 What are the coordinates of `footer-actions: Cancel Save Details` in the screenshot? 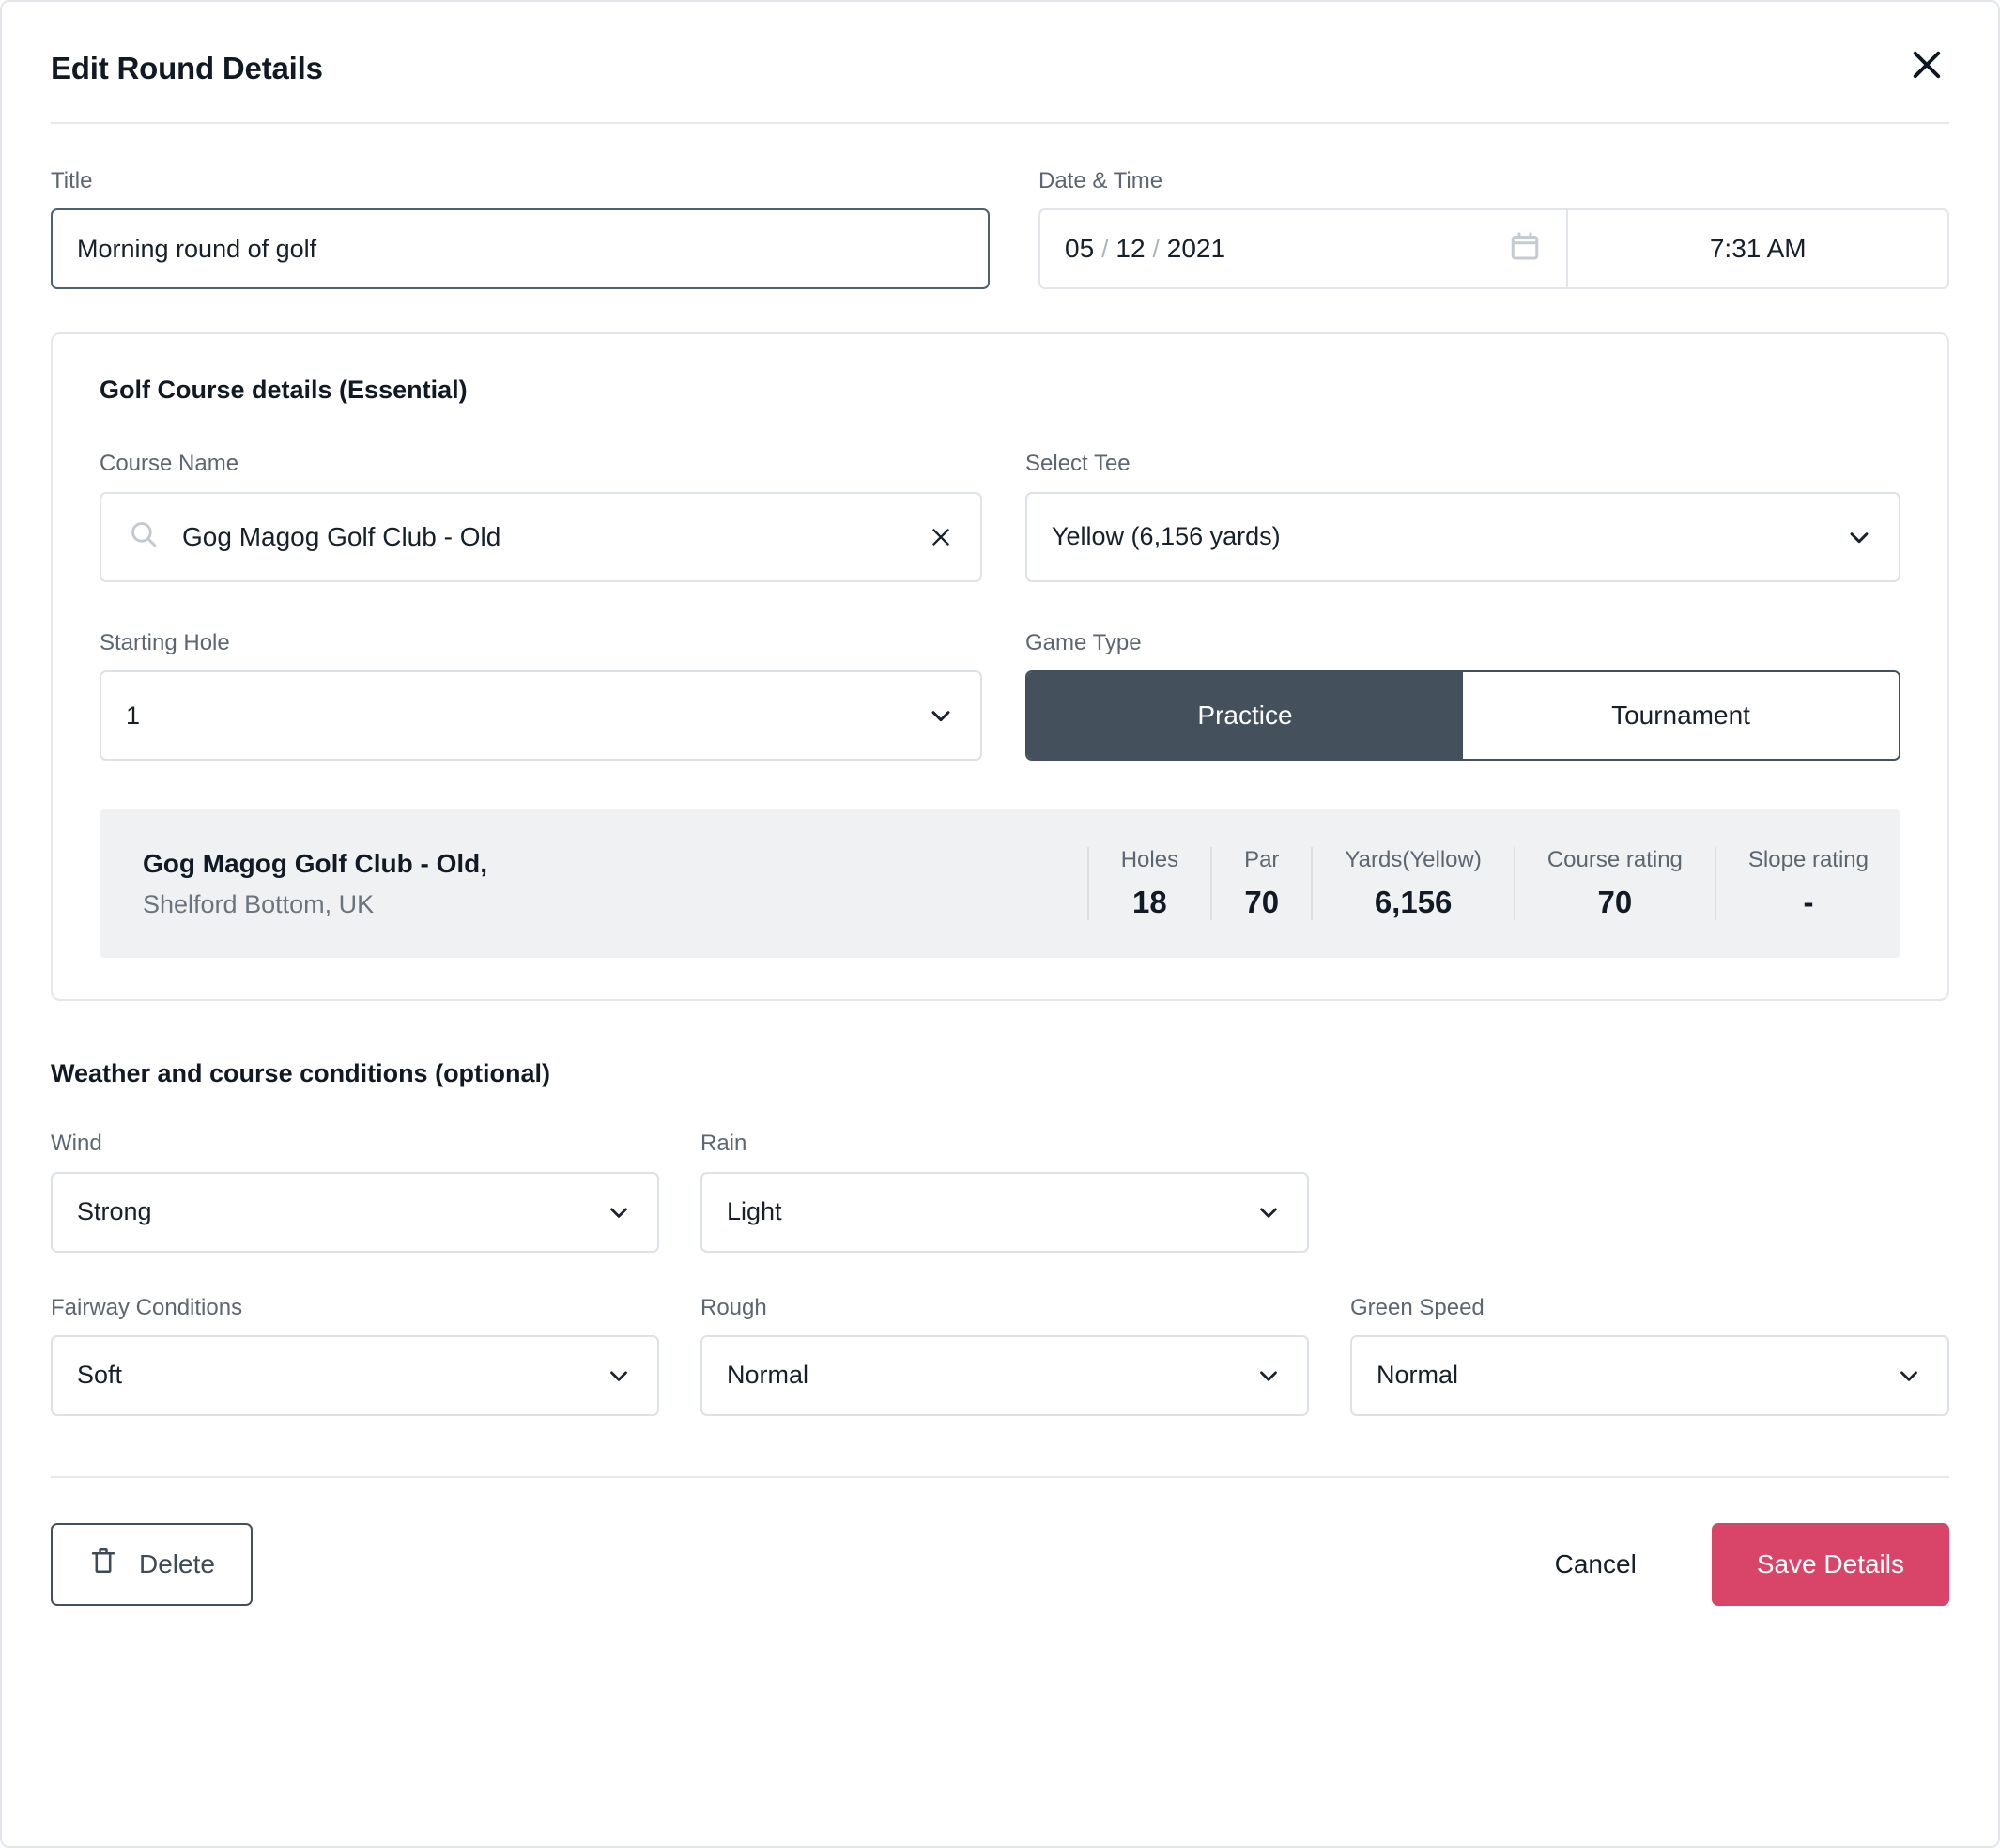 It's located at (1740, 1564).